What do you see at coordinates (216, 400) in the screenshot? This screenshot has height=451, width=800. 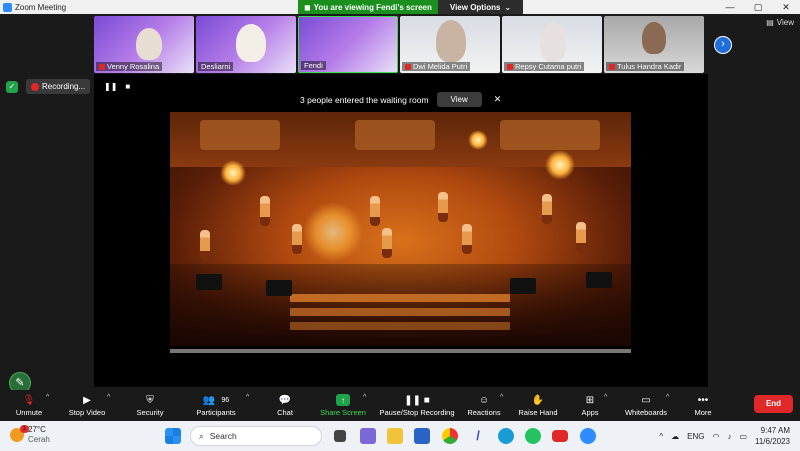 I see `participants-icon: 👥 96` at bounding box center [216, 400].